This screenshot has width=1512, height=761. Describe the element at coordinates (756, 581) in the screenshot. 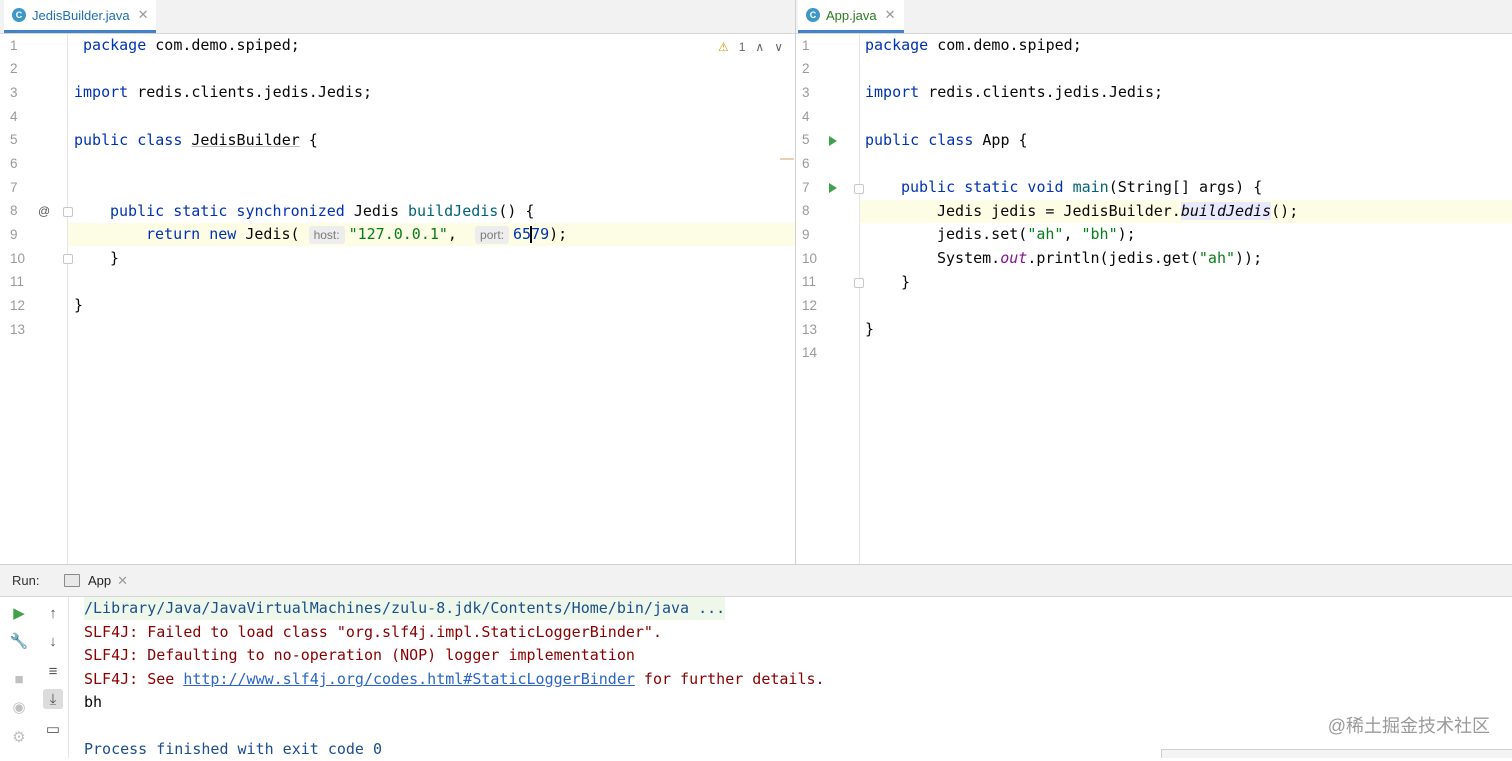

I see `run-header: Run: App ✕` at that location.